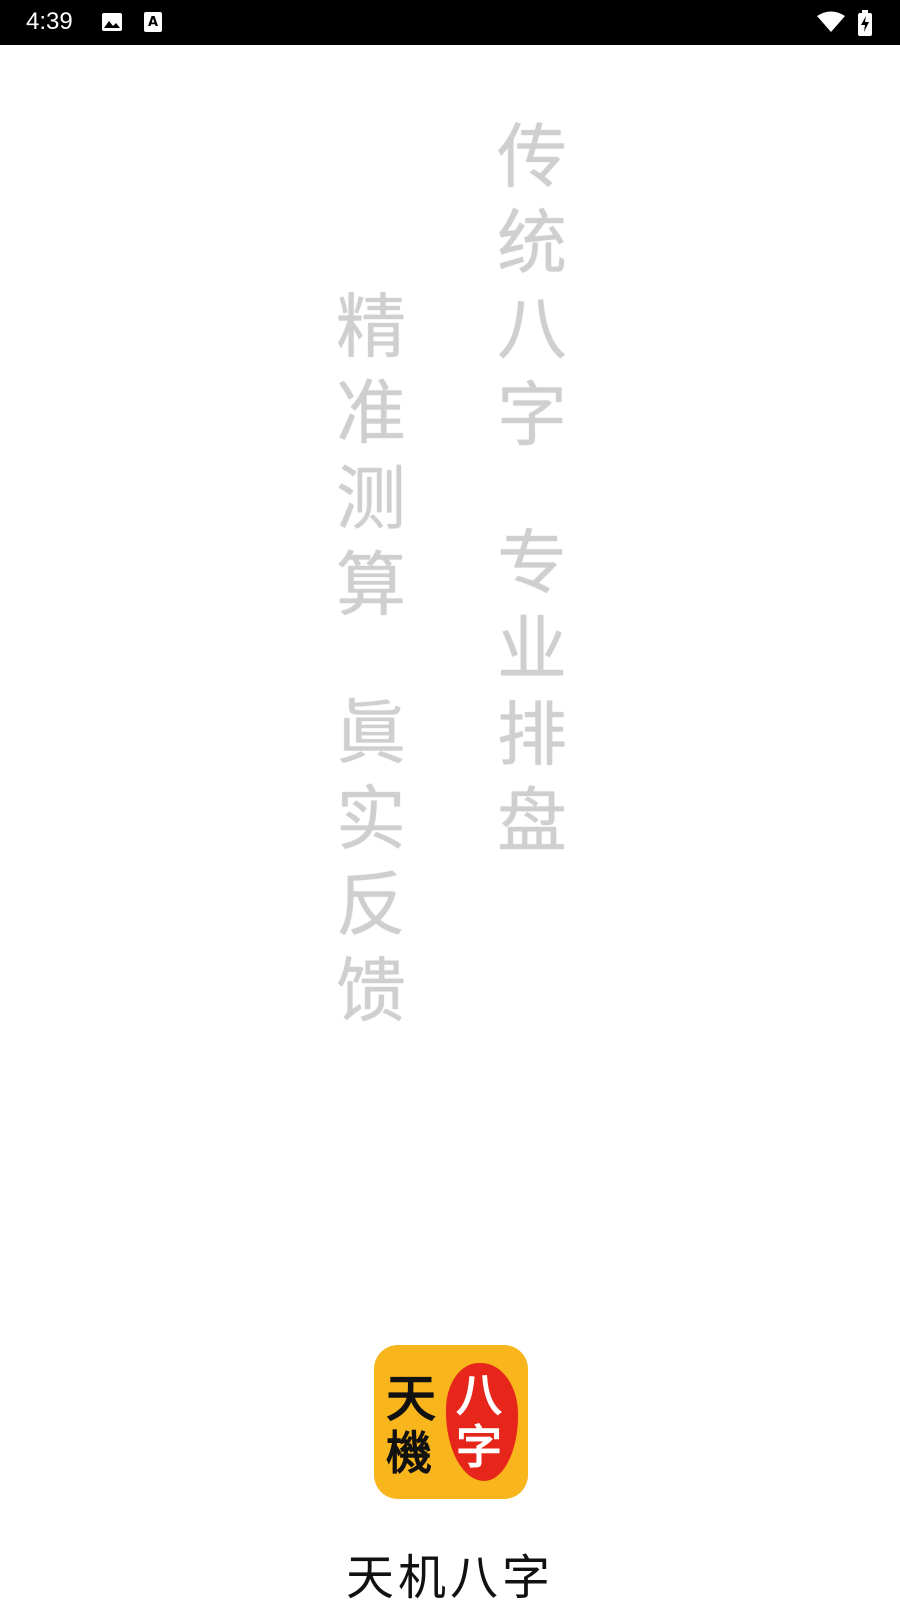 This screenshot has width=900, height=1608. I want to click on status-time: 4:39, so click(49, 21).